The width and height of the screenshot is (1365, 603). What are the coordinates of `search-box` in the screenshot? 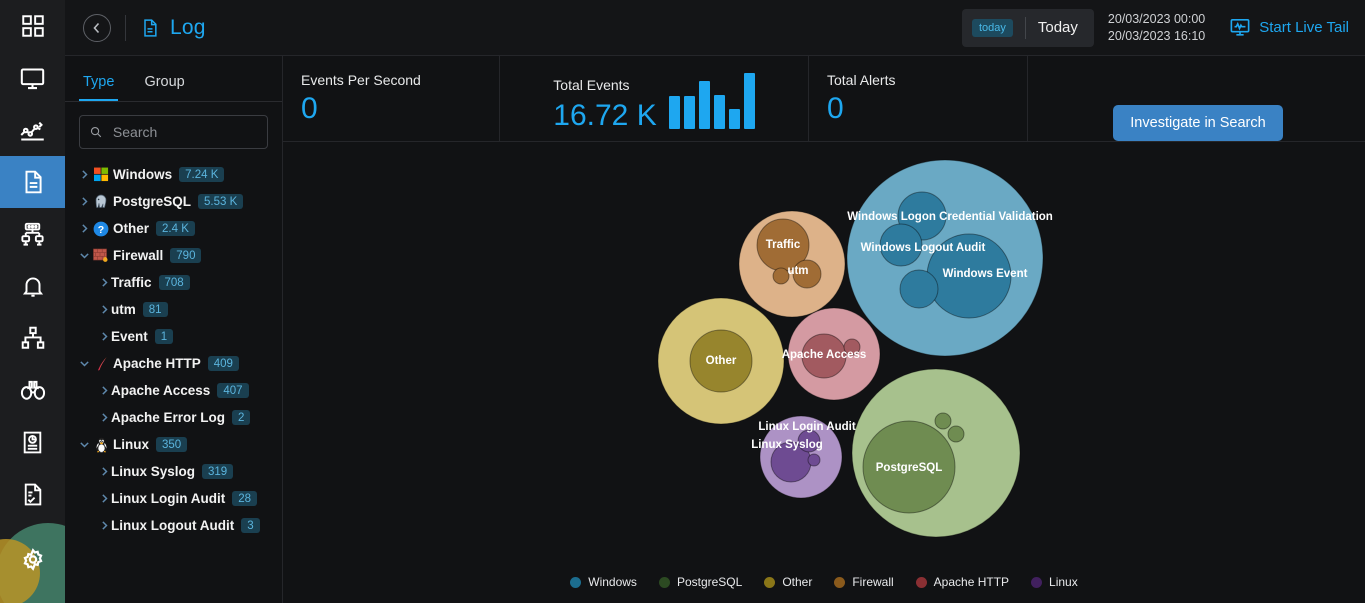 It's located at (173, 132).